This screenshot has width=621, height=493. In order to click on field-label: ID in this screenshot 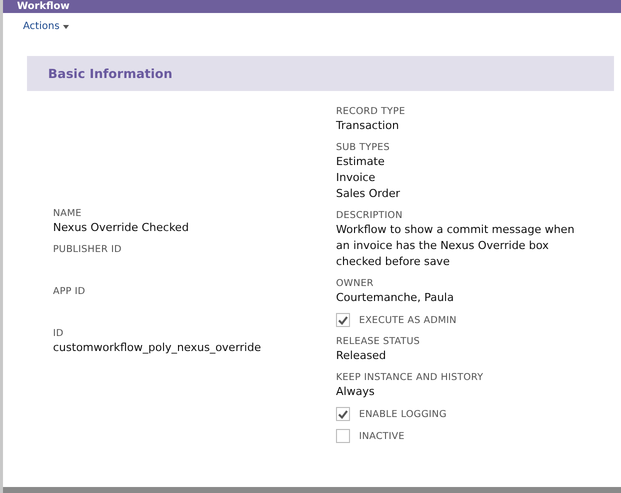, I will do `click(59, 333)`.